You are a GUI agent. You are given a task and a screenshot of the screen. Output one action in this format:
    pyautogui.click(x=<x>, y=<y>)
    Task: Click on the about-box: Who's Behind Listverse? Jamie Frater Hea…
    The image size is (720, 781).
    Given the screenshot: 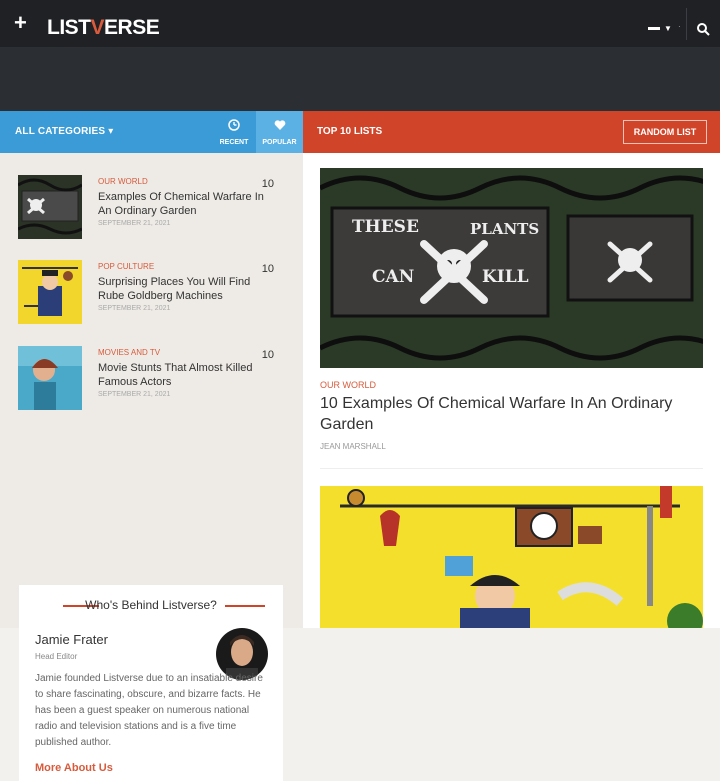 What is the action you would take?
    pyautogui.click(x=151, y=683)
    